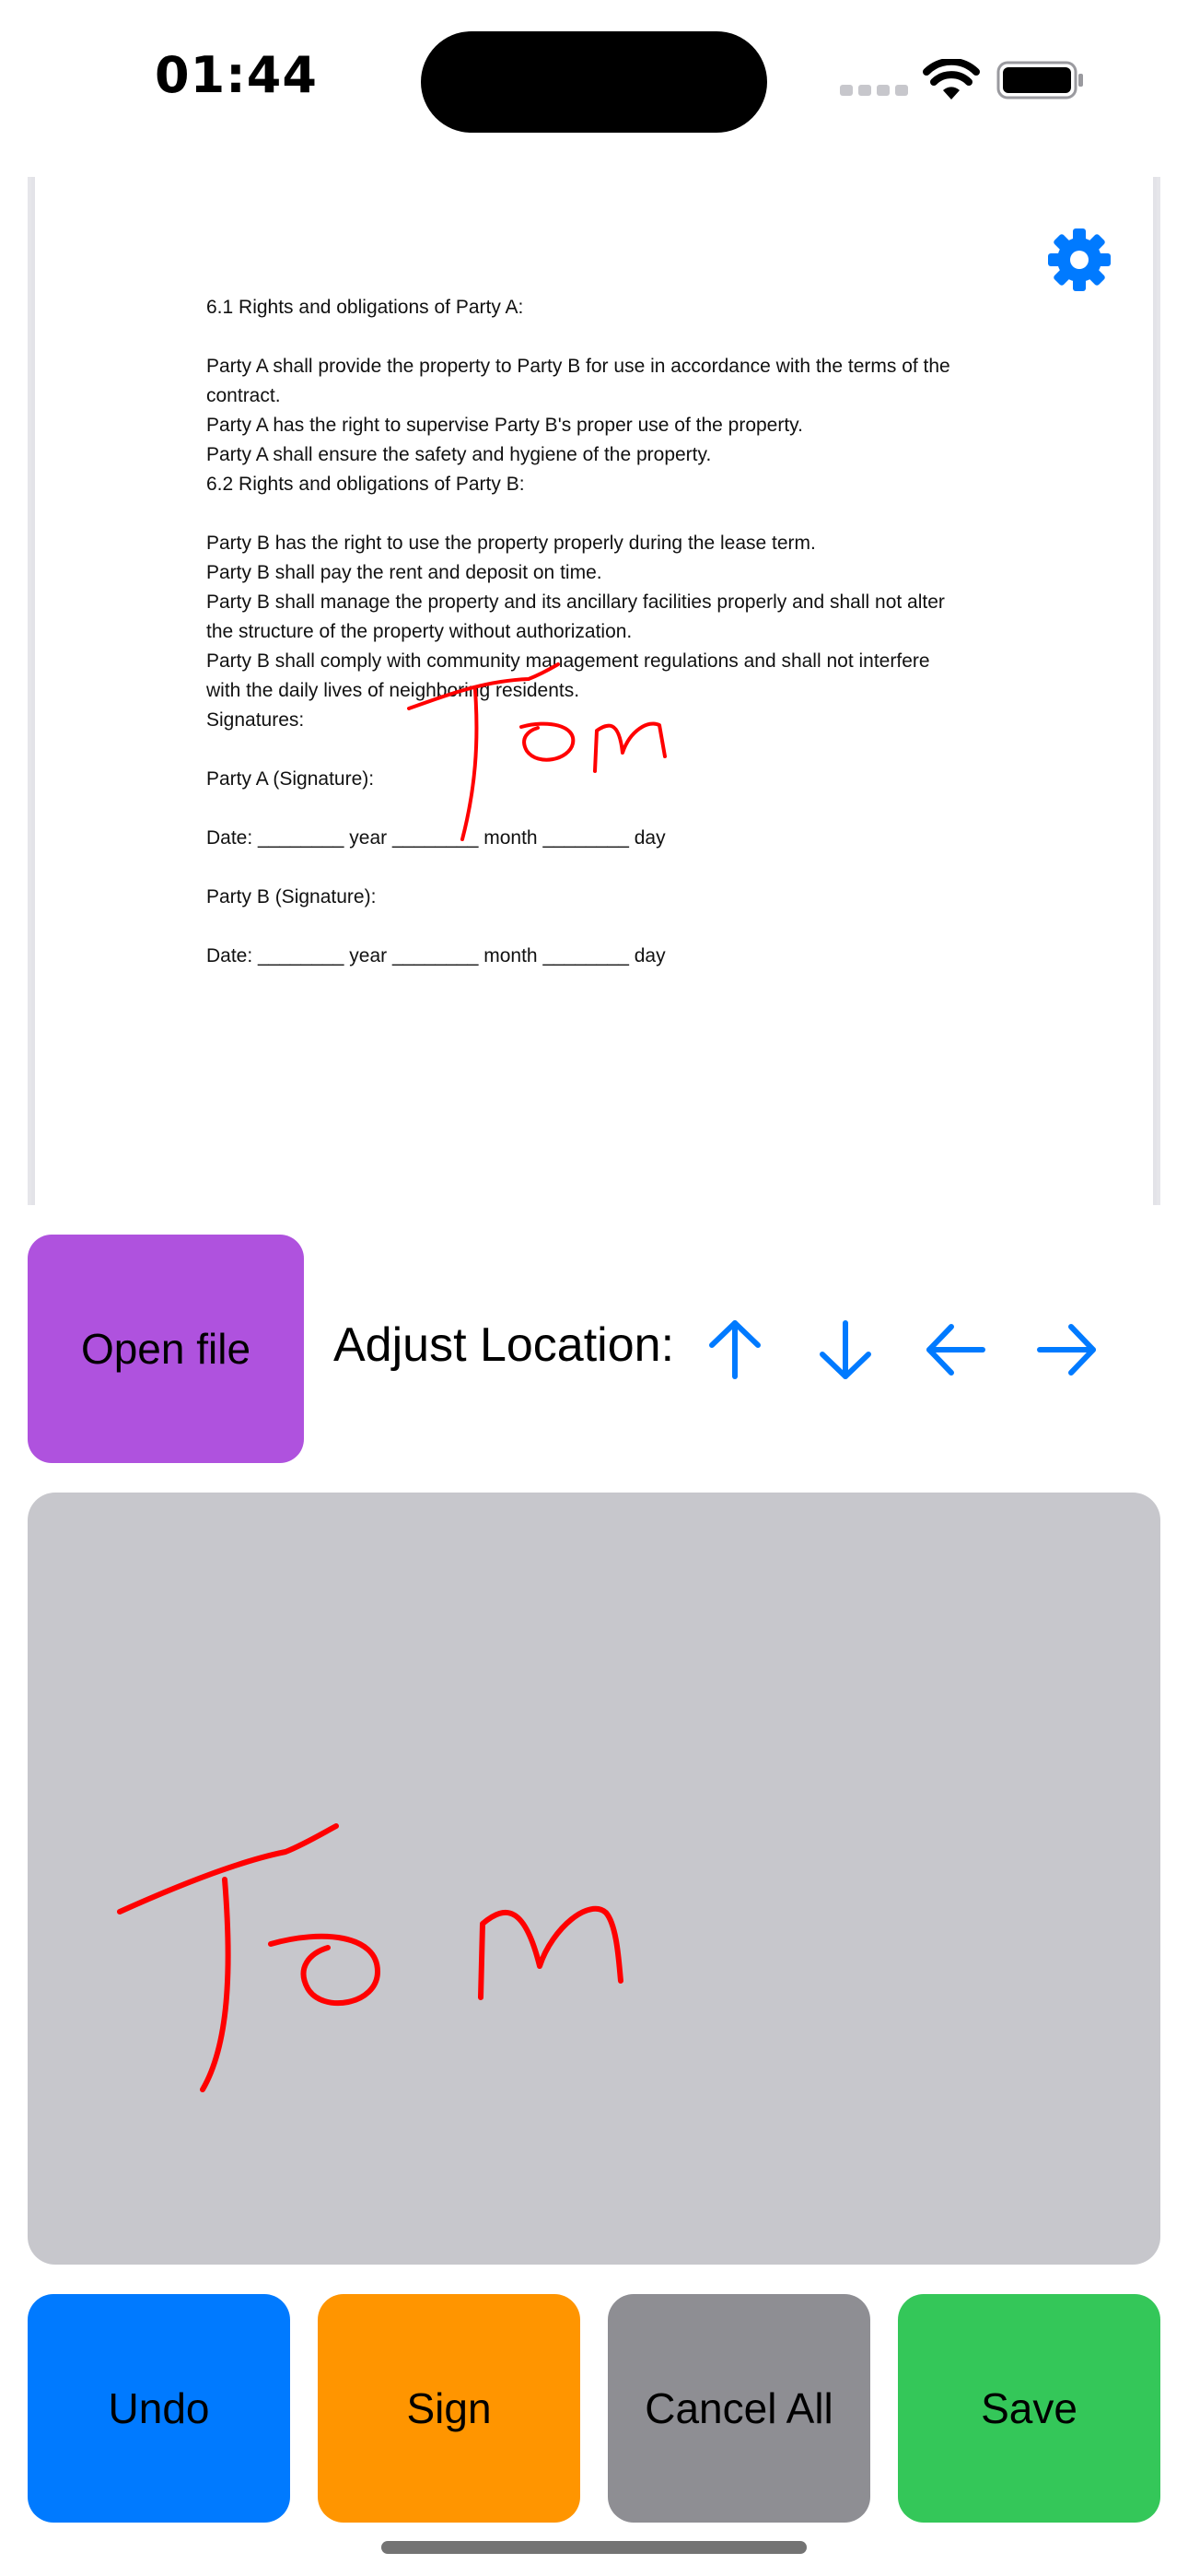 The image size is (1188, 2576). What do you see at coordinates (956, 1349) in the screenshot?
I see `arrow-left-icon` at bounding box center [956, 1349].